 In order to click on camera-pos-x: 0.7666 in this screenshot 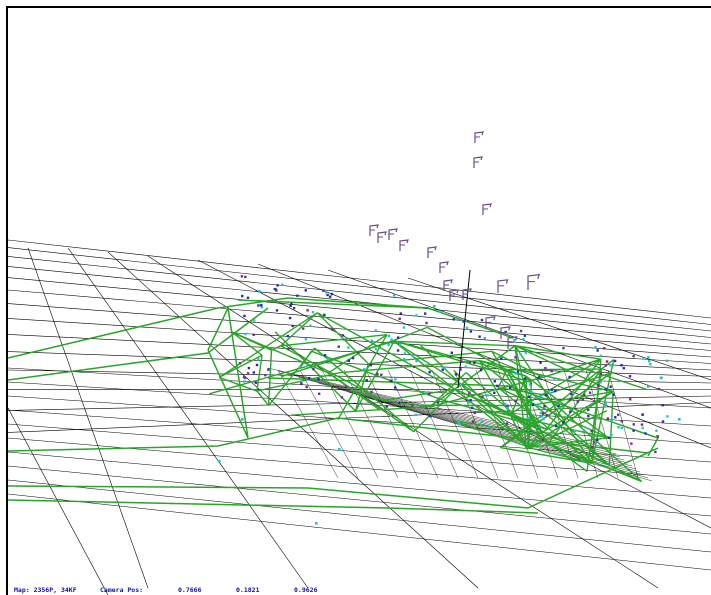, I will do `click(190, 589)`.